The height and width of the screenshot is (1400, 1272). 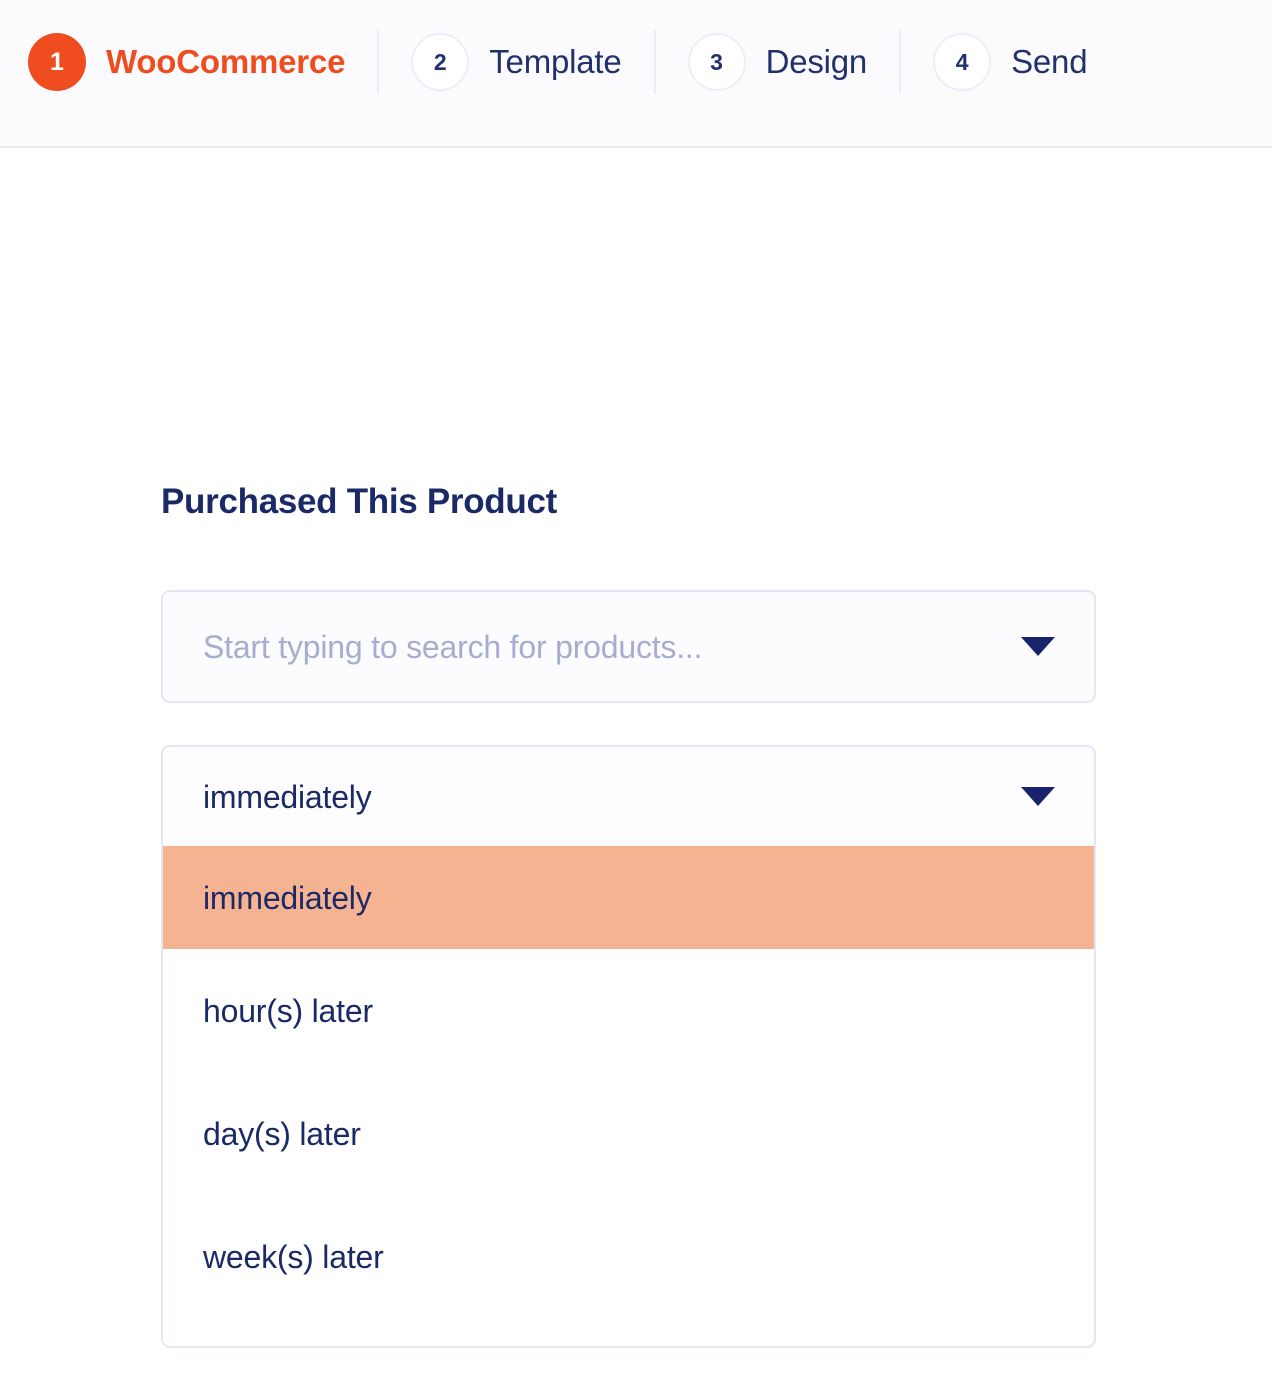 What do you see at coordinates (282, 1133) in the screenshot?
I see `timing-option-label: day(s) later` at bounding box center [282, 1133].